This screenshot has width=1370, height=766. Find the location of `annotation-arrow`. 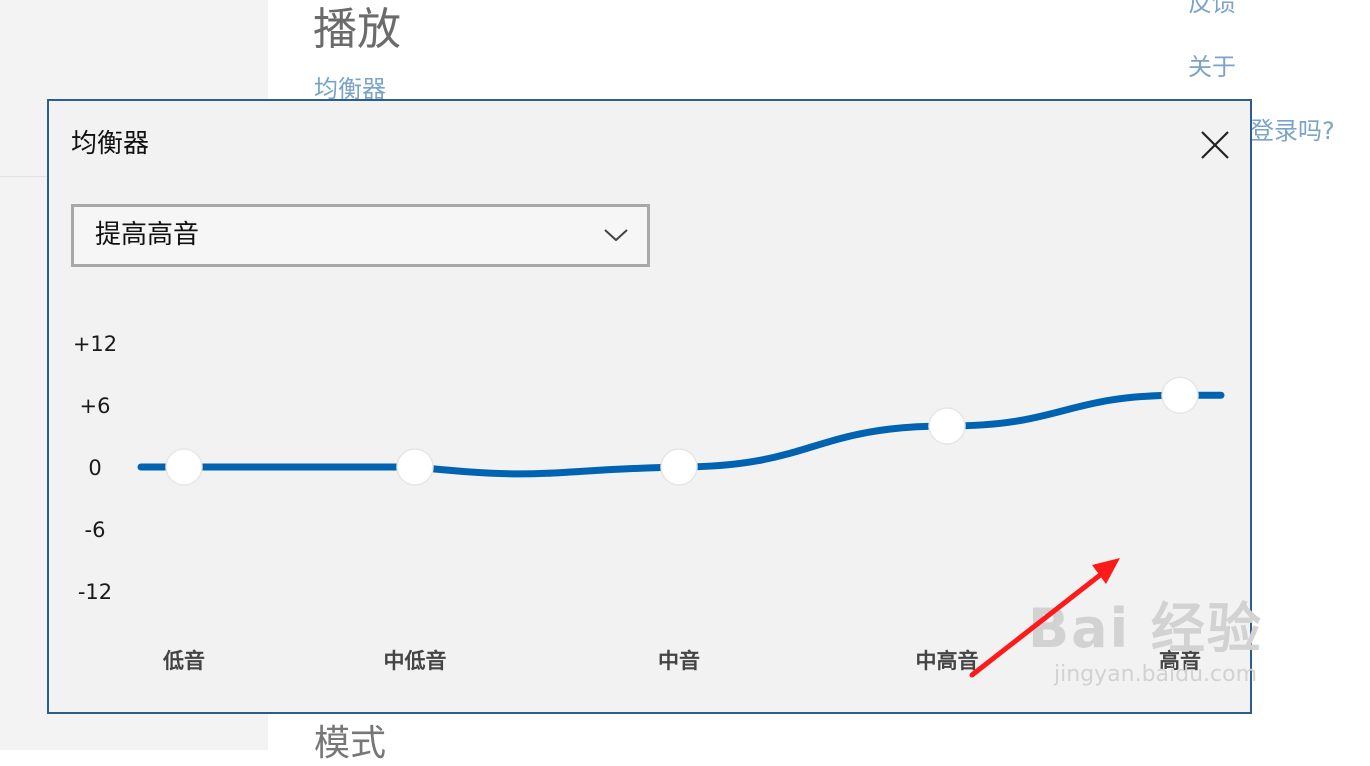

annotation-arrow is located at coordinates (1044, 618).